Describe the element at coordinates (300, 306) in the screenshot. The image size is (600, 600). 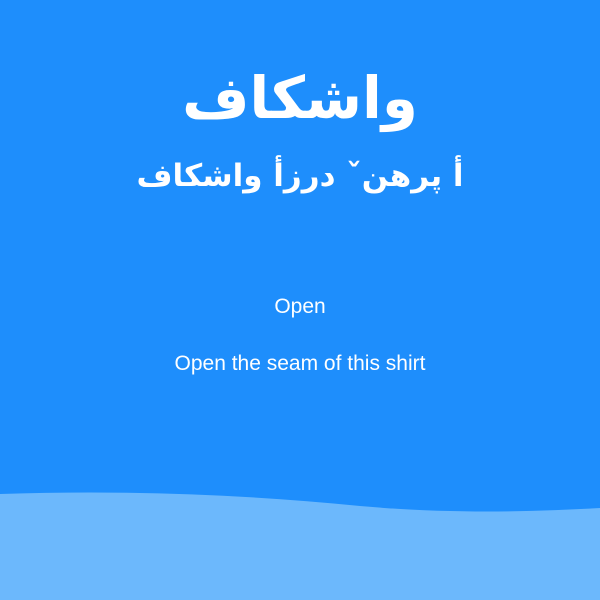
I see `translation: Open` at that location.